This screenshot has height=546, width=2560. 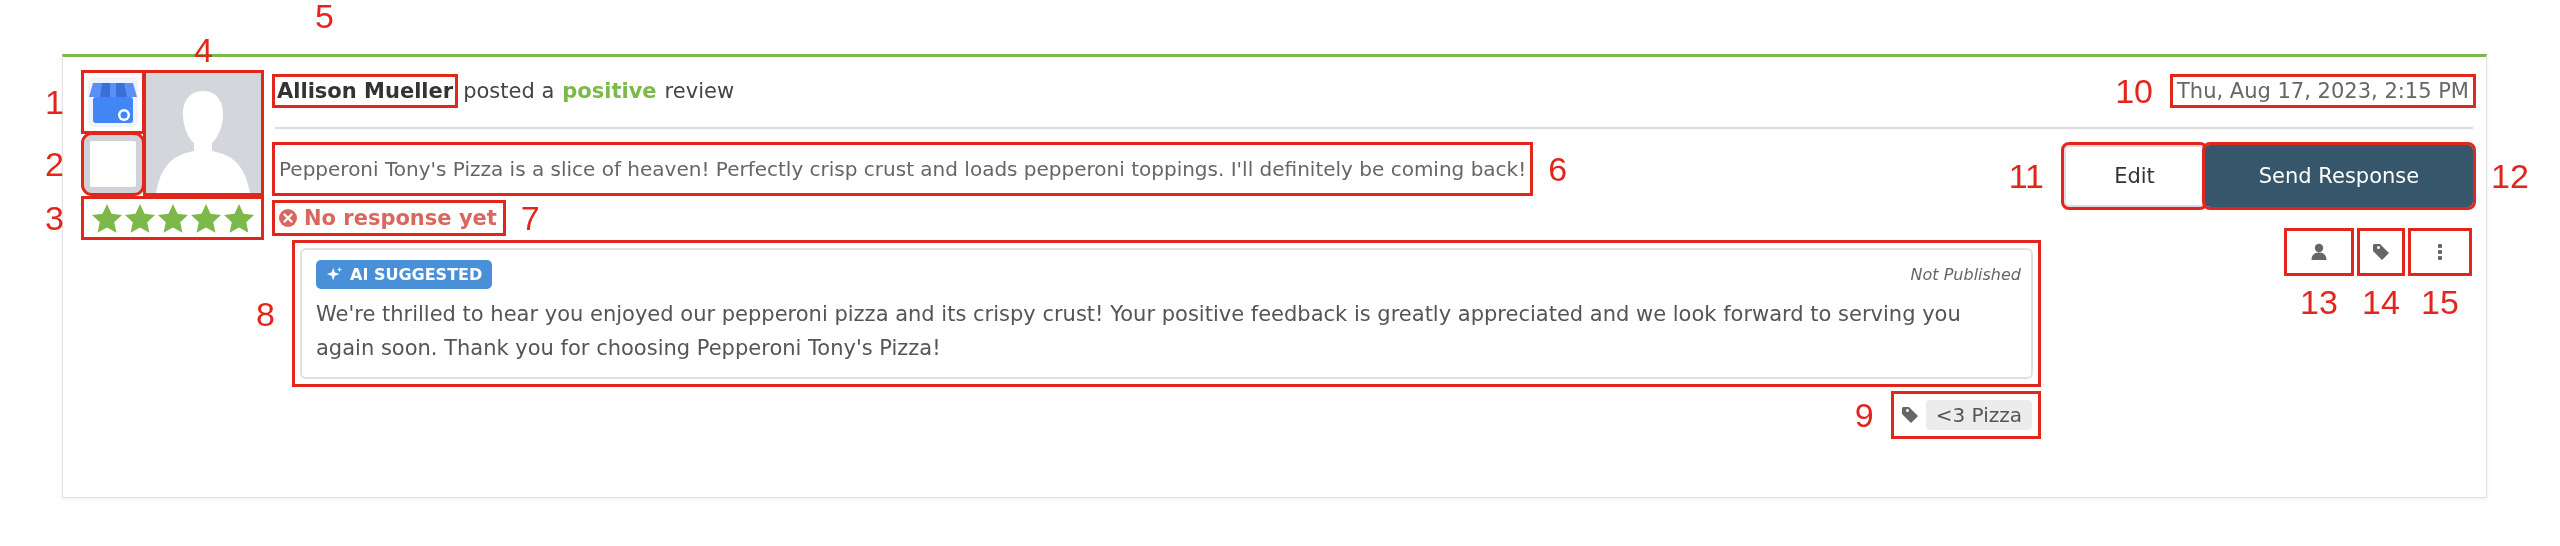 What do you see at coordinates (530, 218) in the screenshot?
I see `callout-number: 7` at bounding box center [530, 218].